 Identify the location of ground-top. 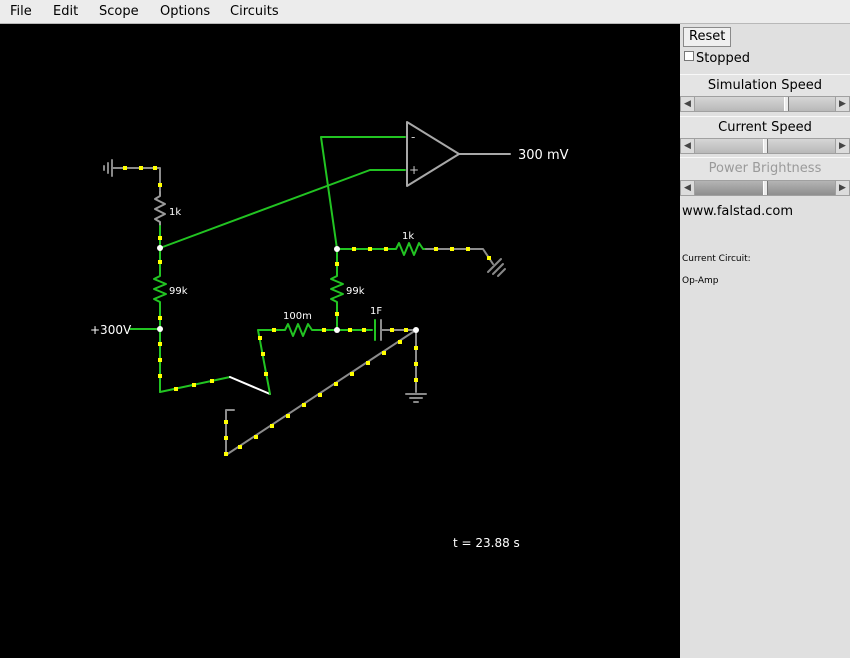
(108, 168).